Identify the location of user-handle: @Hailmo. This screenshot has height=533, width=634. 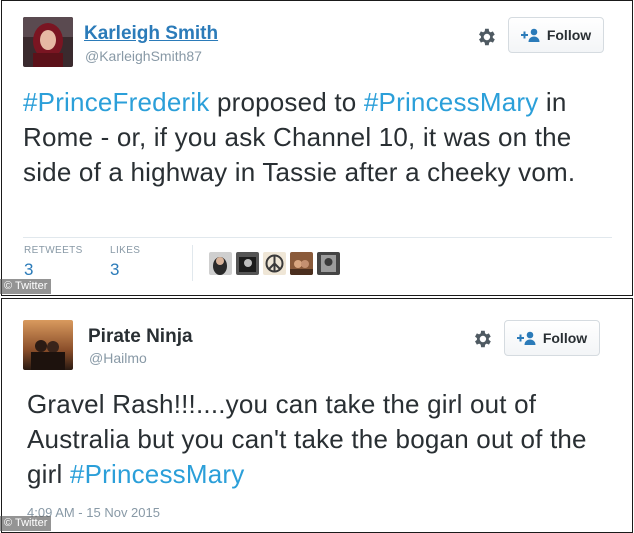
(118, 358).